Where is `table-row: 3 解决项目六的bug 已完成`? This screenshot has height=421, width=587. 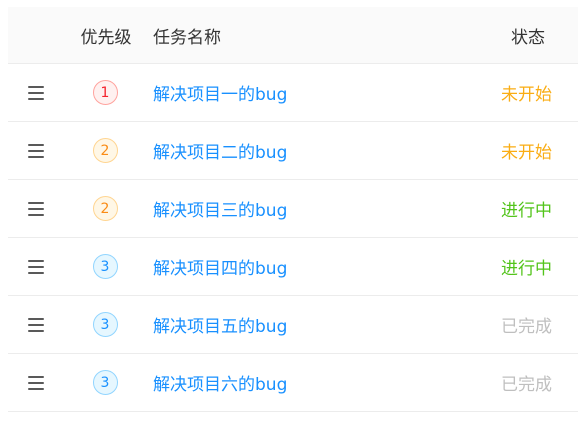
table-row: 3 解决项目六的bug 已完成 is located at coordinates (293, 383).